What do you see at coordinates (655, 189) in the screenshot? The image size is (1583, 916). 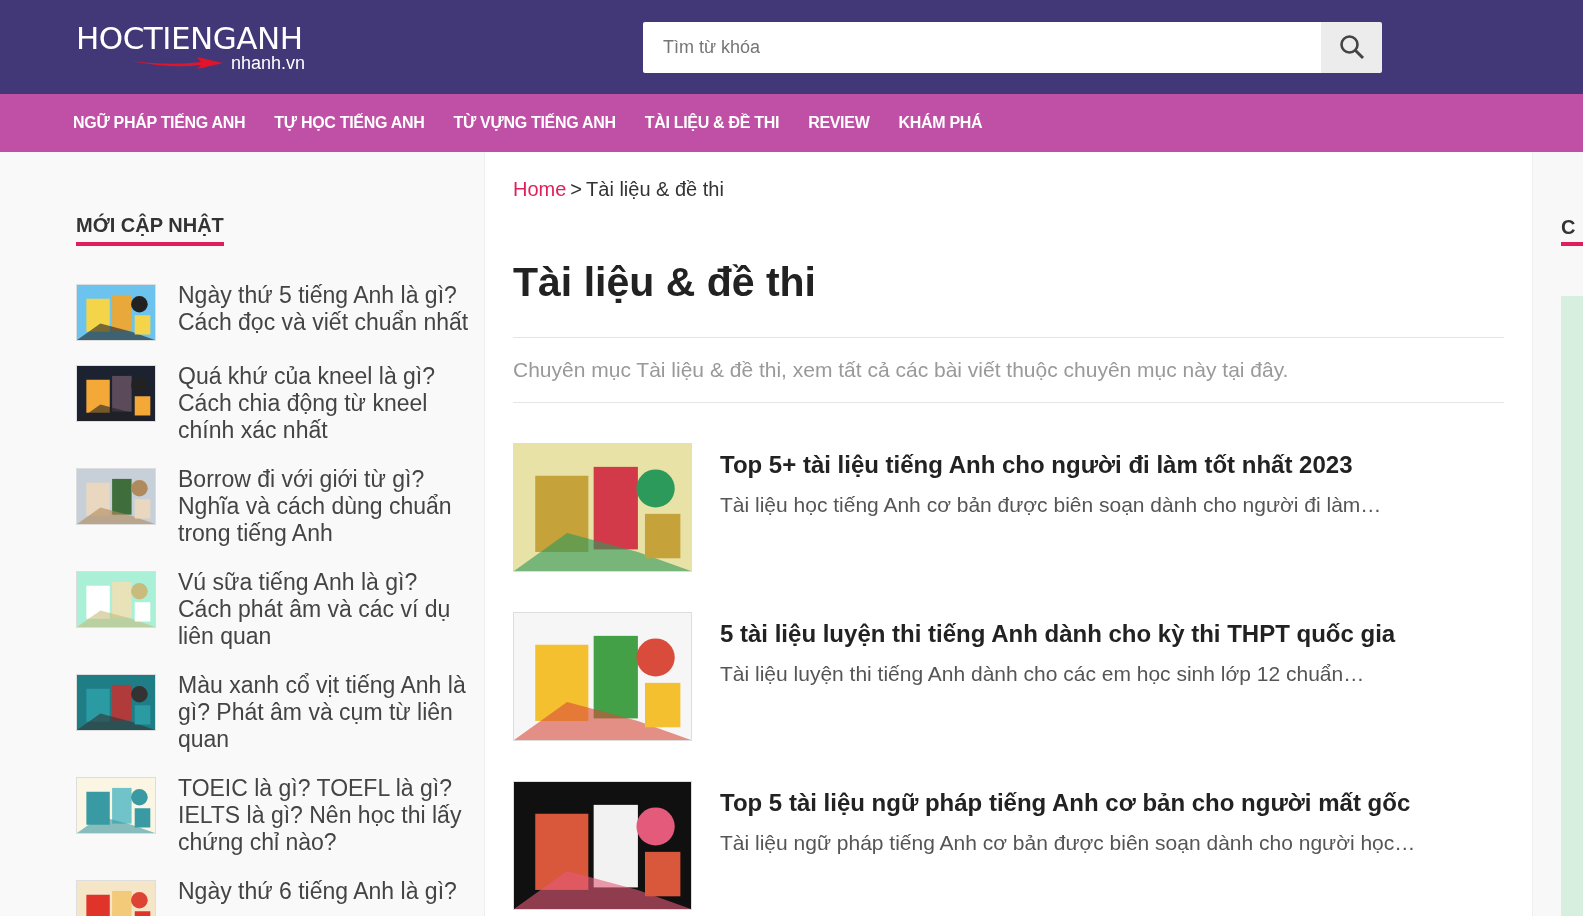 I see `breadcrumb-current: Tài liệu & đề thi` at bounding box center [655, 189].